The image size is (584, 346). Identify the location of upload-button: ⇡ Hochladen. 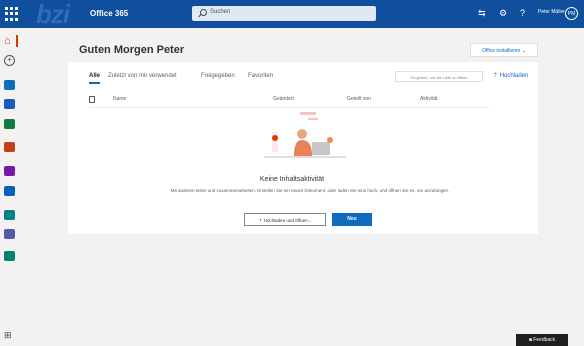
(510, 75).